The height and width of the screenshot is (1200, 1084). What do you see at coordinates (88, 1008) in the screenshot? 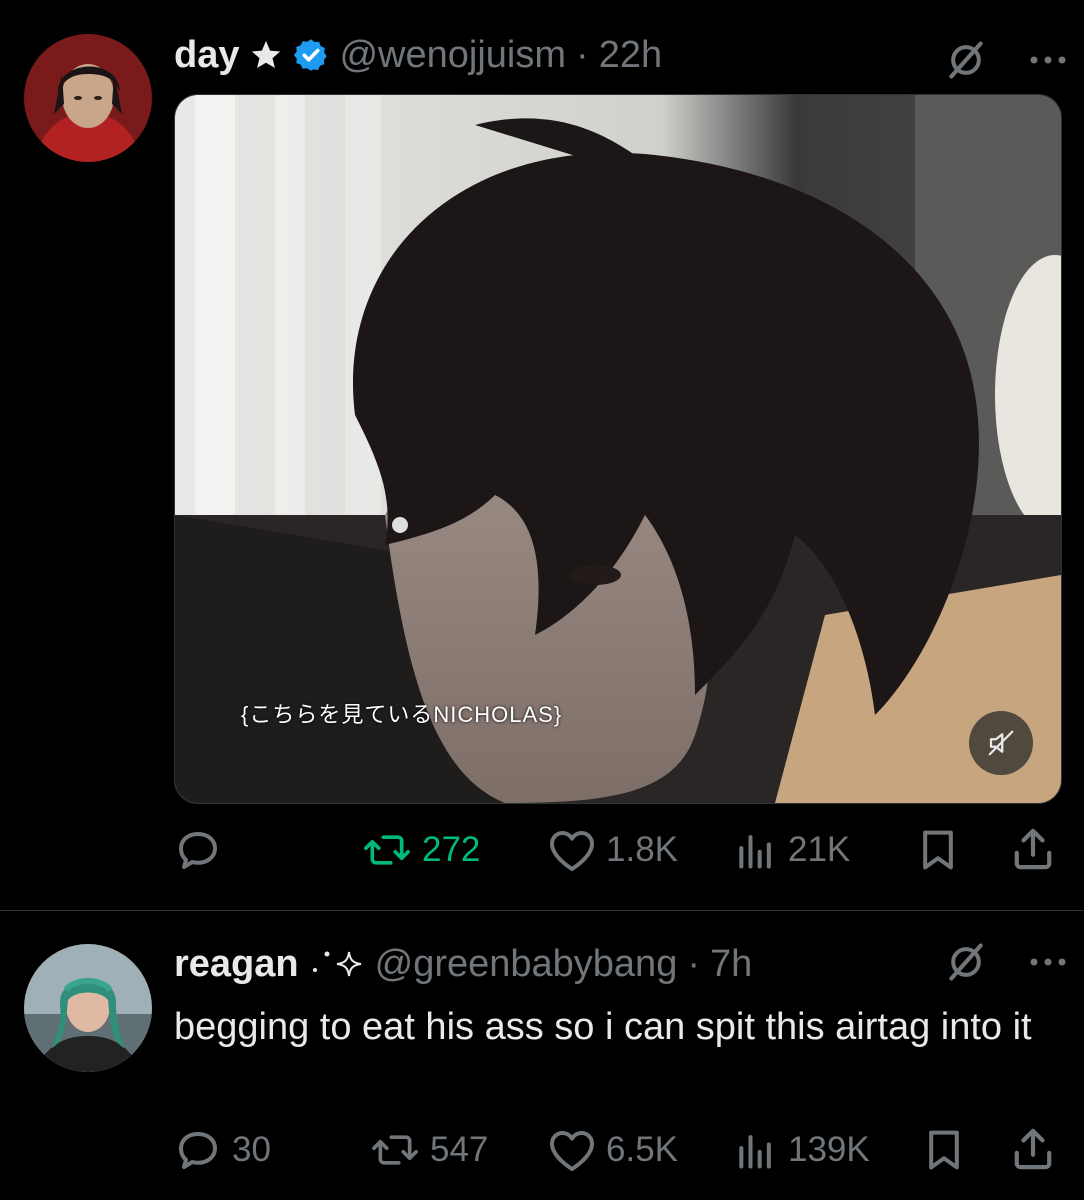
I see `avatar-reagan` at bounding box center [88, 1008].